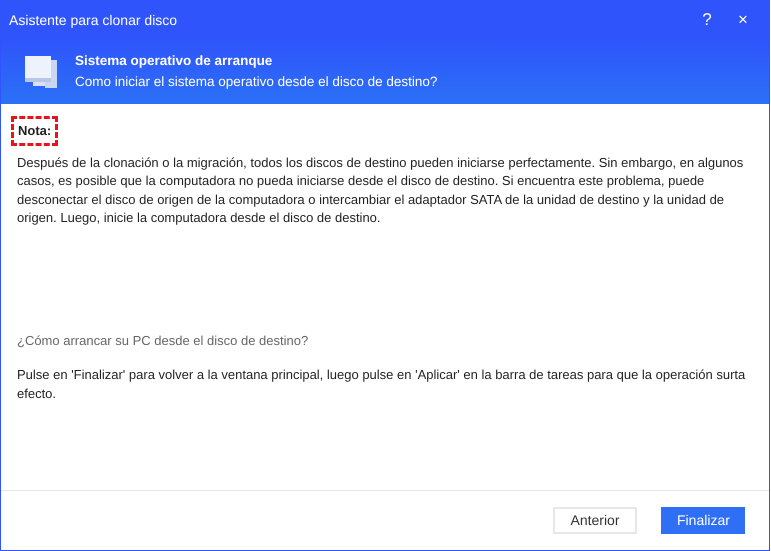 The image size is (771, 551). Describe the element at coordinates (174, 61) in the screenshot. I see `header-title: Sistema operativo de arranque` at that location.